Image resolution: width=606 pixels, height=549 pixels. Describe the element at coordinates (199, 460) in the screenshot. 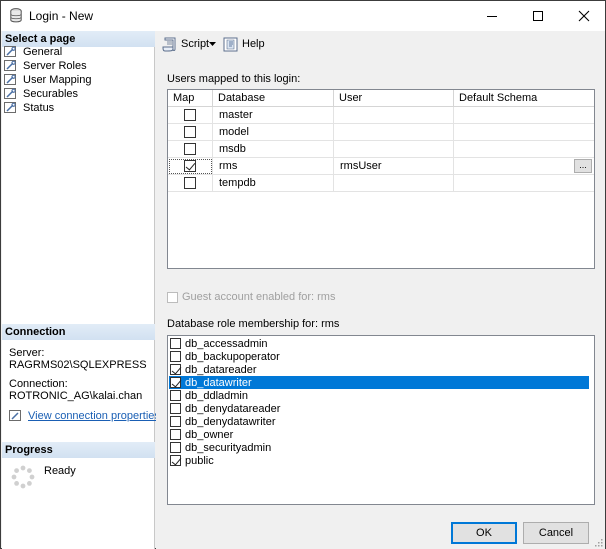

I see `role-name: public` at that location.